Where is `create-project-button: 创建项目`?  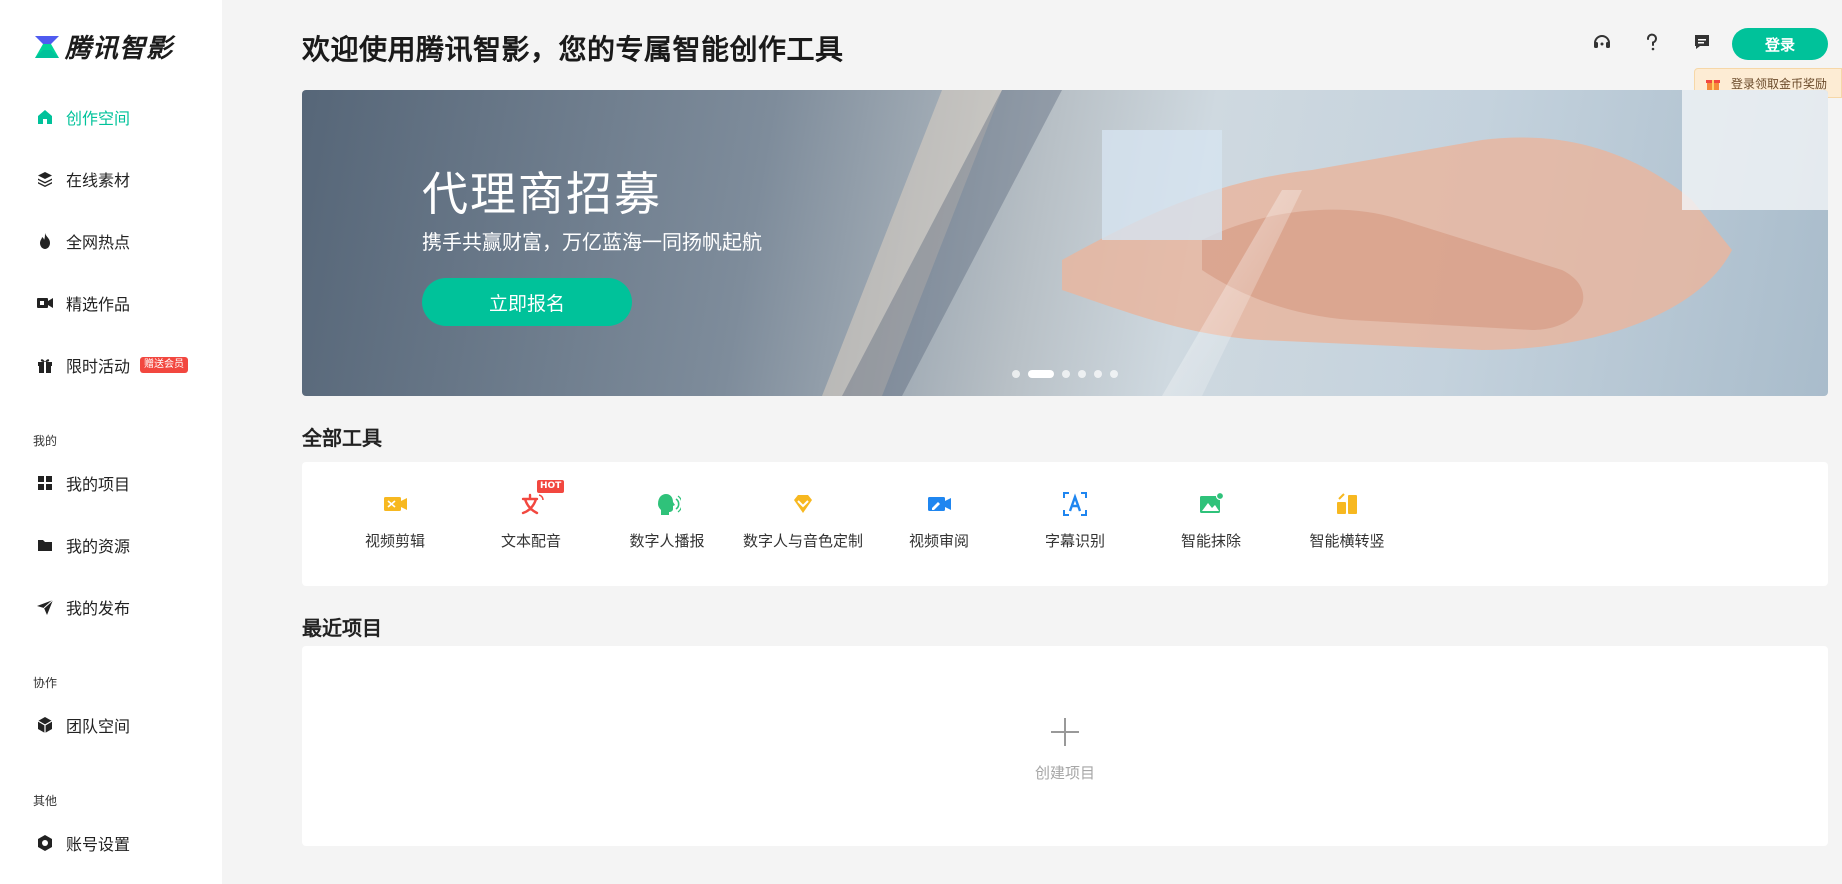
create-project-button: 创建项目 is located at coordinates (1065, 749).